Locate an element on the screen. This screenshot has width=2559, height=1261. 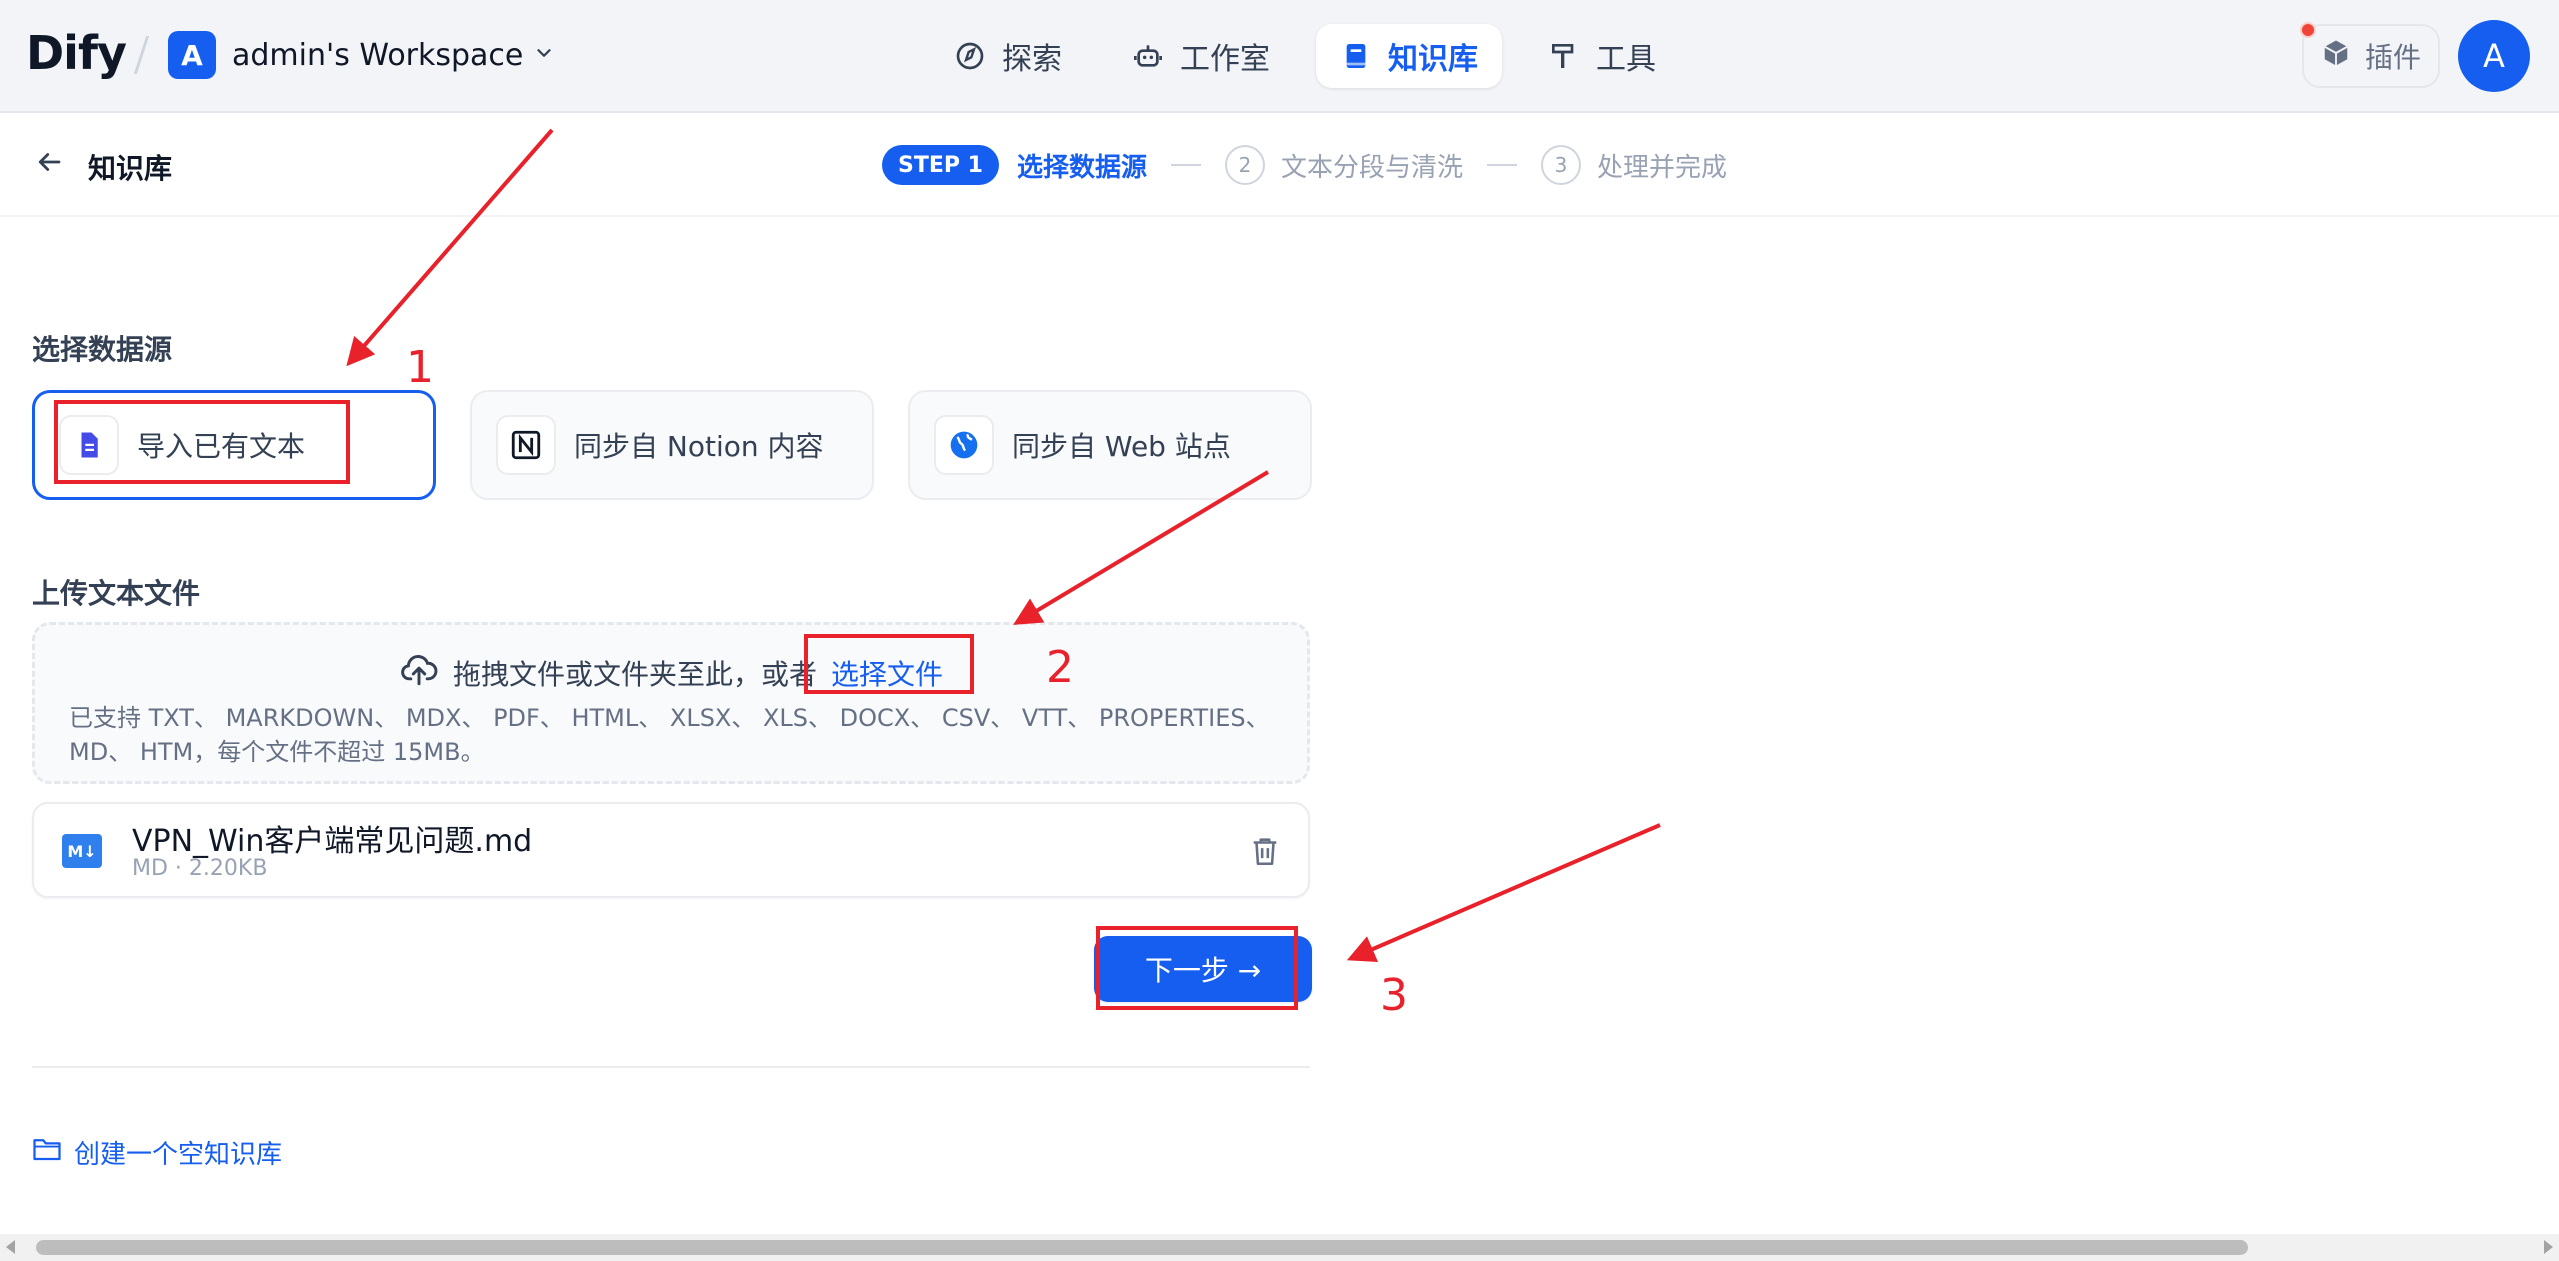
annotation-number-2: 2 is located at coordinates (1060, 667).